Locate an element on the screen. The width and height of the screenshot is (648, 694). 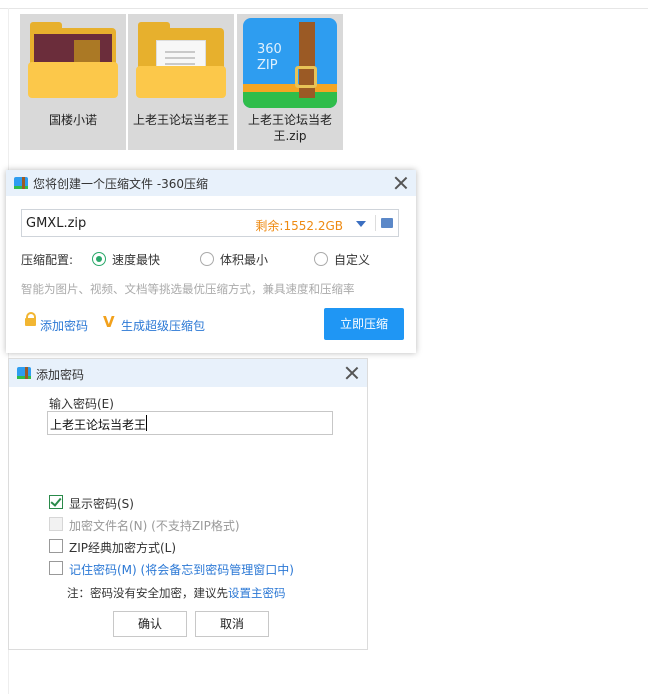
cancel-button: 取消 is located at coordinates (232, 624).